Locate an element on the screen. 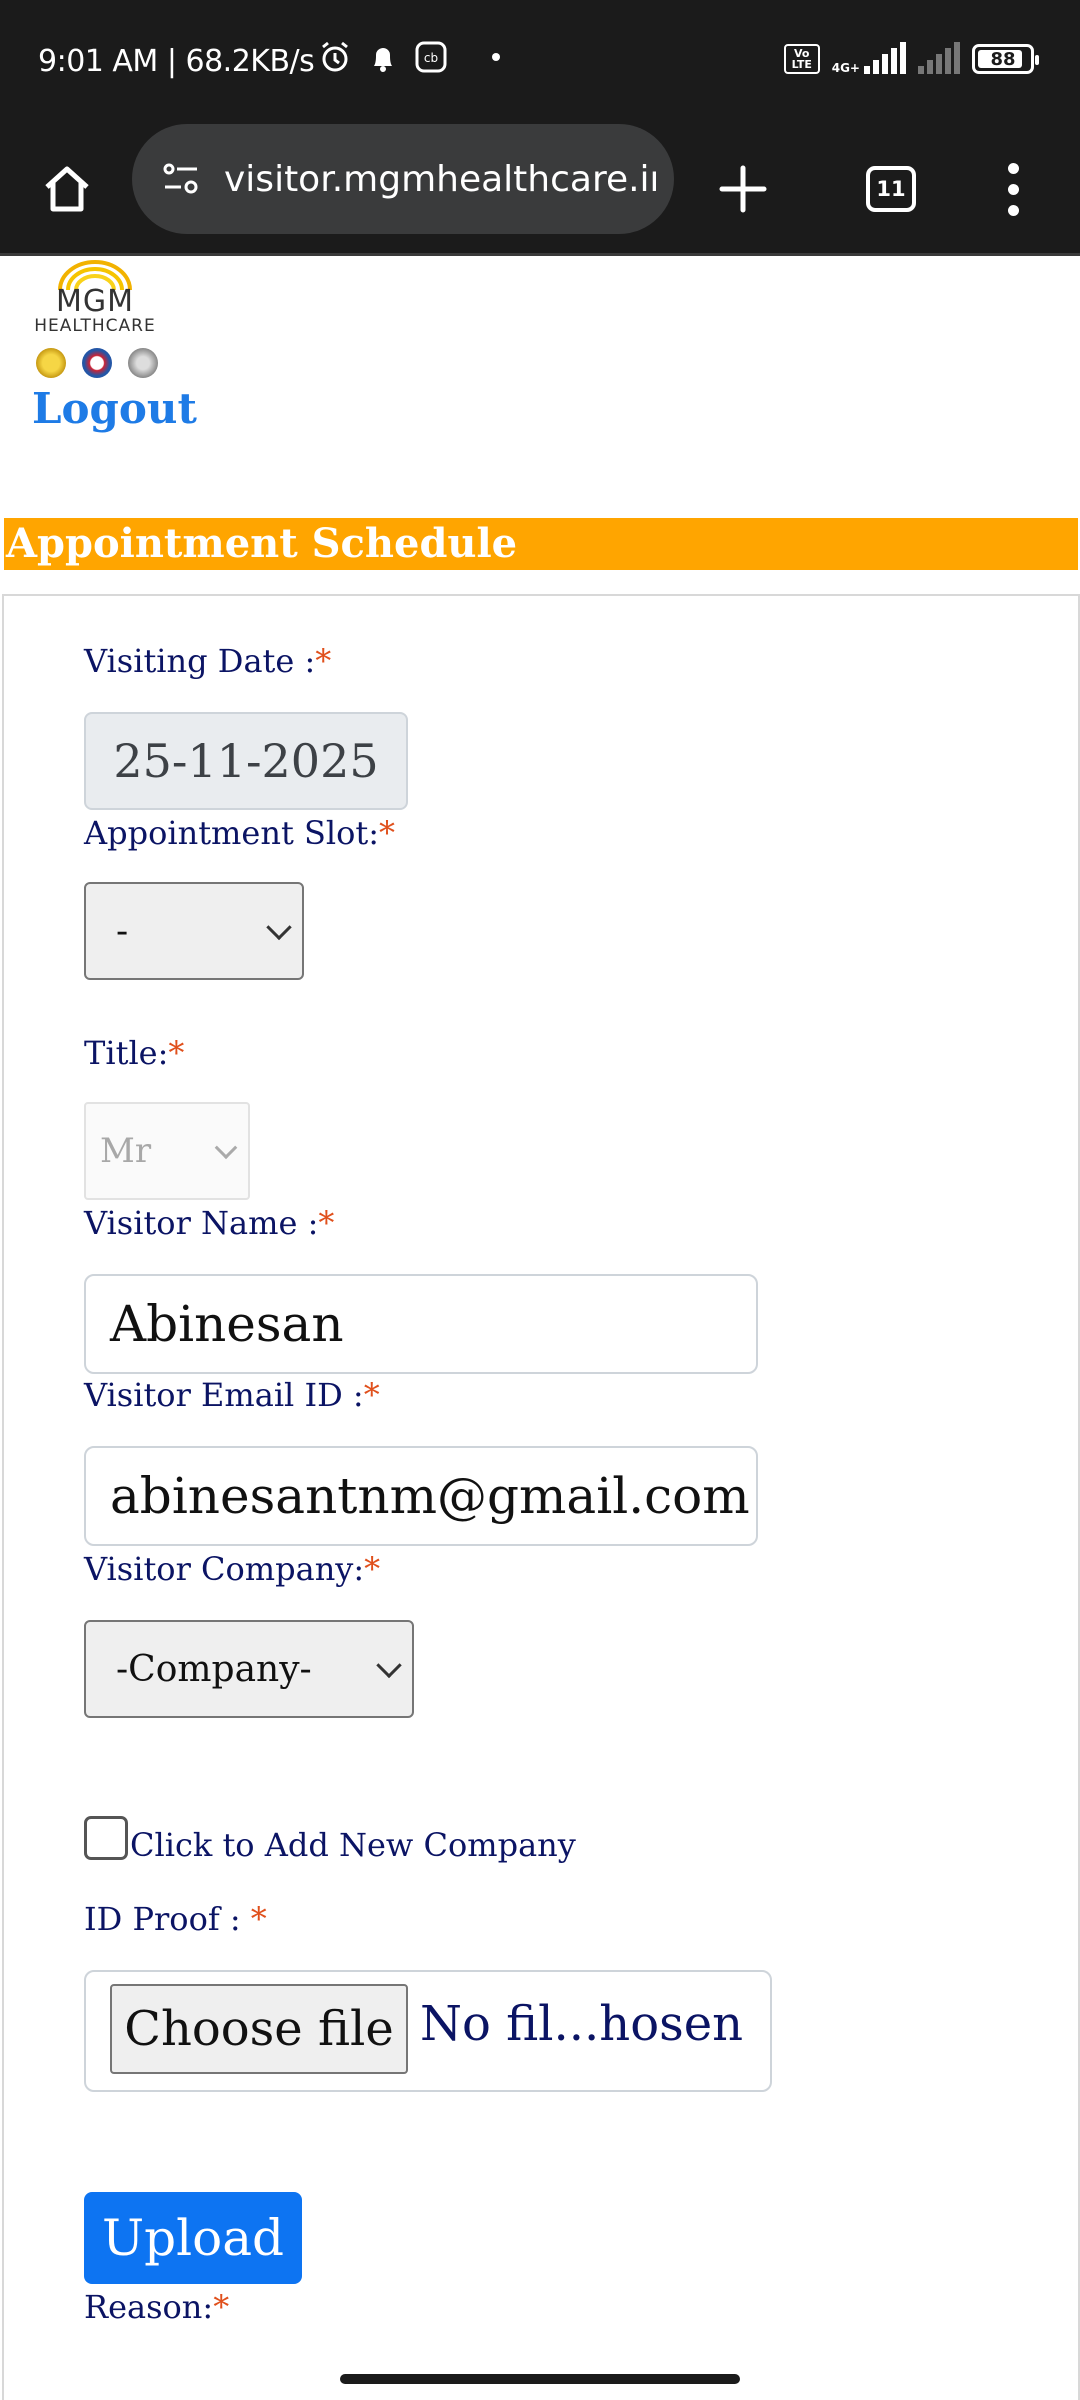 The height and width of the screenshot is (2400, 1080). visiting-date-label: Visiting Date :* is located at coordinates (208, 661).